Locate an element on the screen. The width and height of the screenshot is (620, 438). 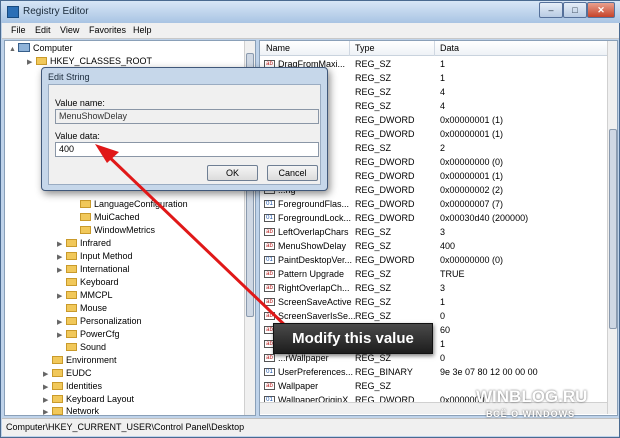
annotation-arrow is located at coordinates (194, 238).